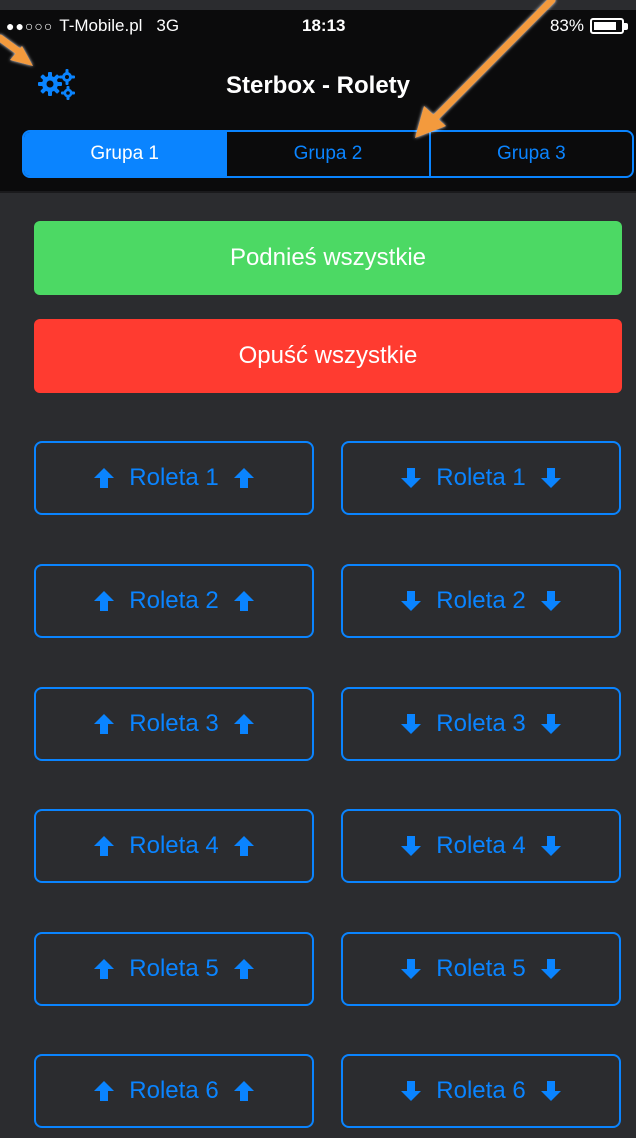 The height and width of the screenshot is (1138, 636). I want to click on signal-strength: ●●○○○, so click(30, 26).